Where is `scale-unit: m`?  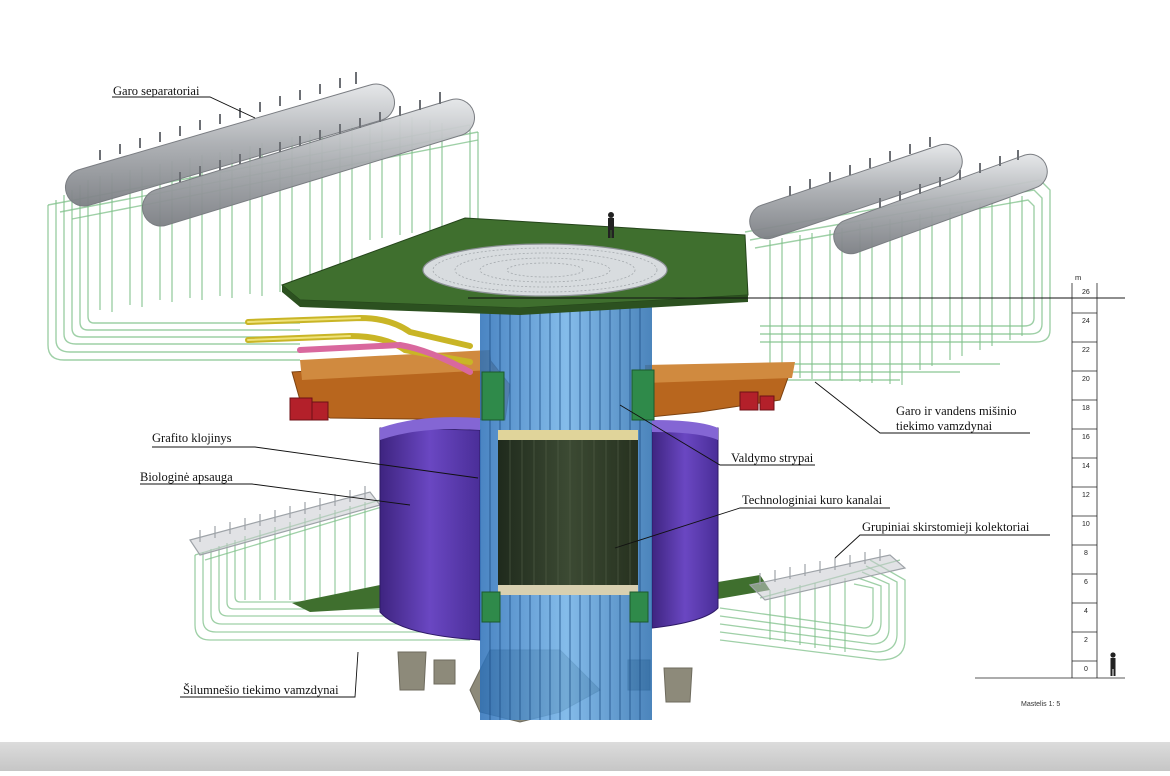
scale-unit: m is located at coordinates (1078, 277).